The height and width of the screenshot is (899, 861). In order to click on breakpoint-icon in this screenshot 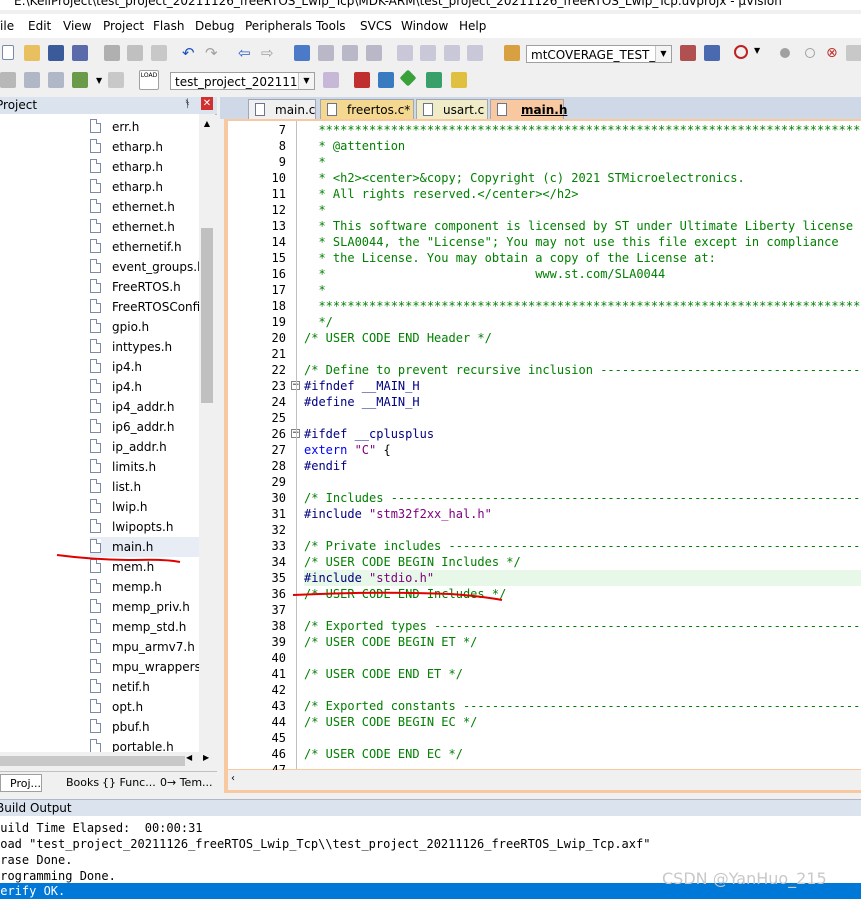, I will do `click(785, 53)`.